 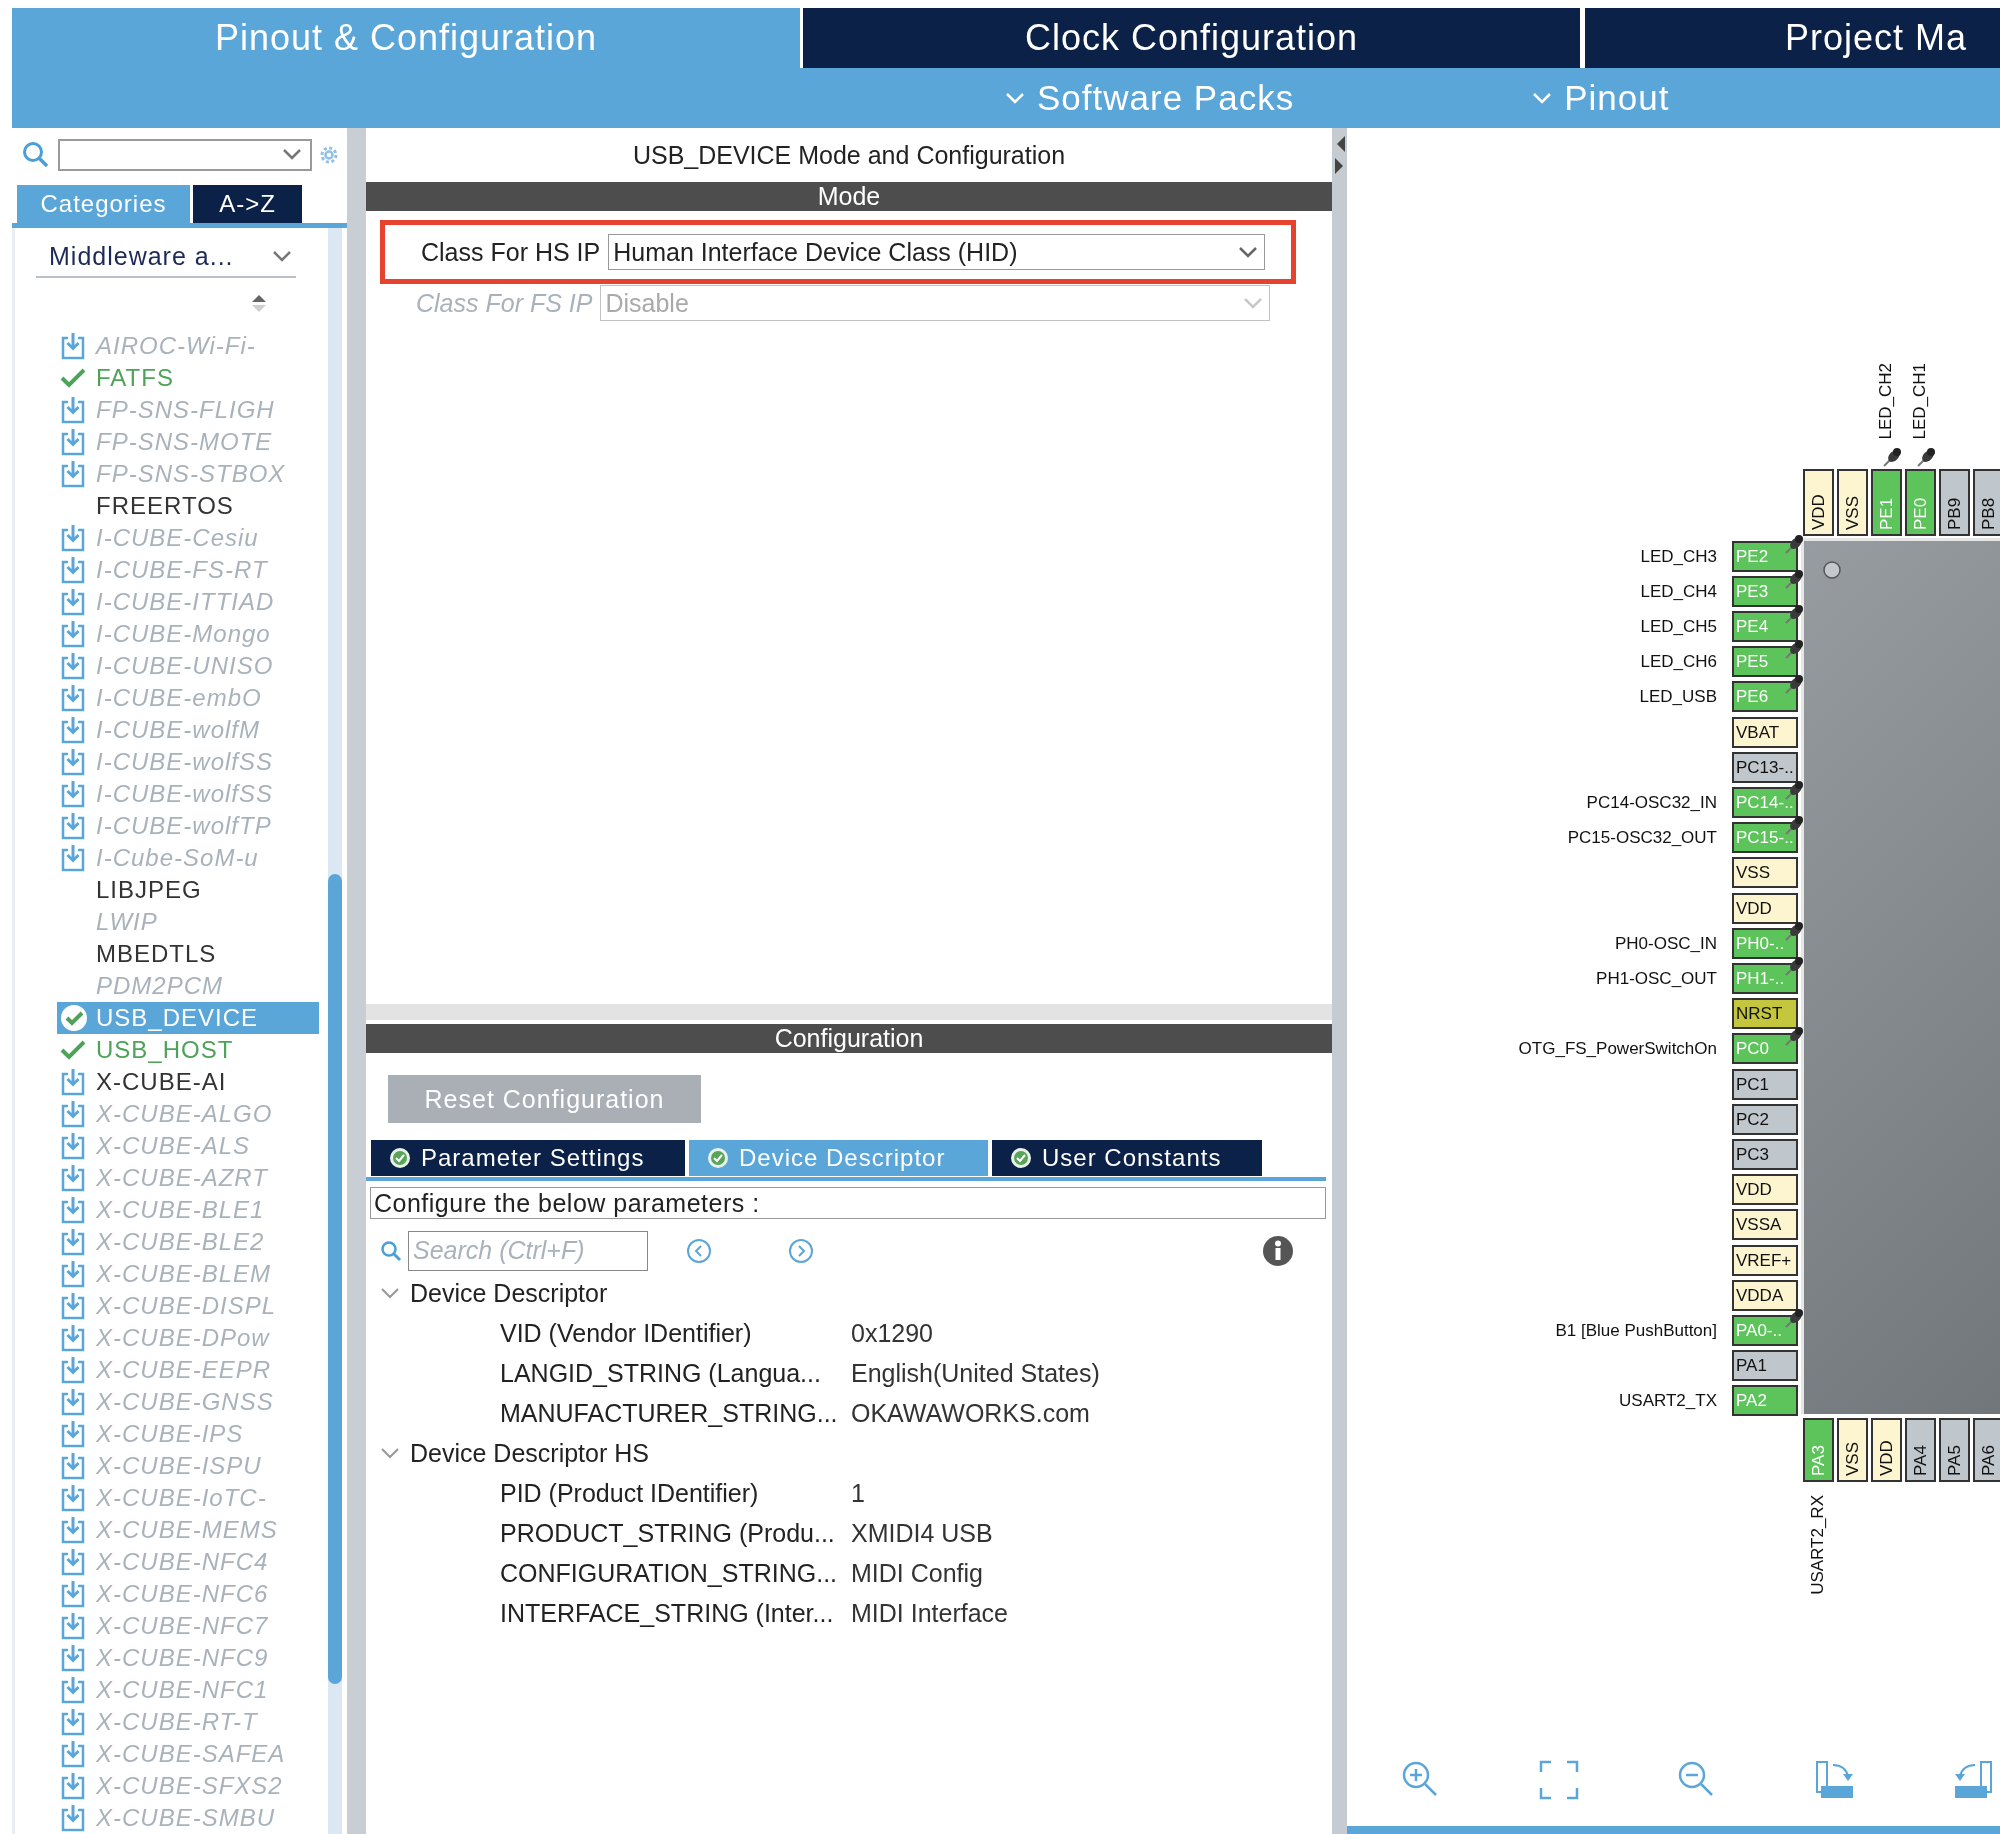 What do you see at coordinates (1920, 1450) in the screenshot?
I see `pin: PA4` at bounding box center [1920, 1450].